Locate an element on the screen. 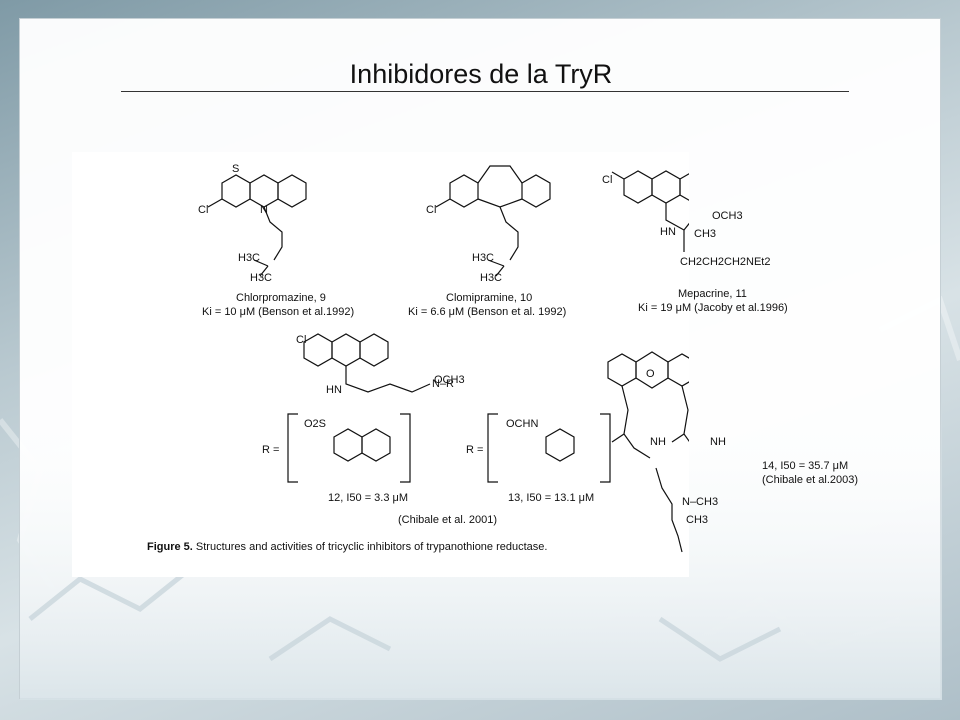  atom-label-nh: NH is located at coordinates (658, 442).